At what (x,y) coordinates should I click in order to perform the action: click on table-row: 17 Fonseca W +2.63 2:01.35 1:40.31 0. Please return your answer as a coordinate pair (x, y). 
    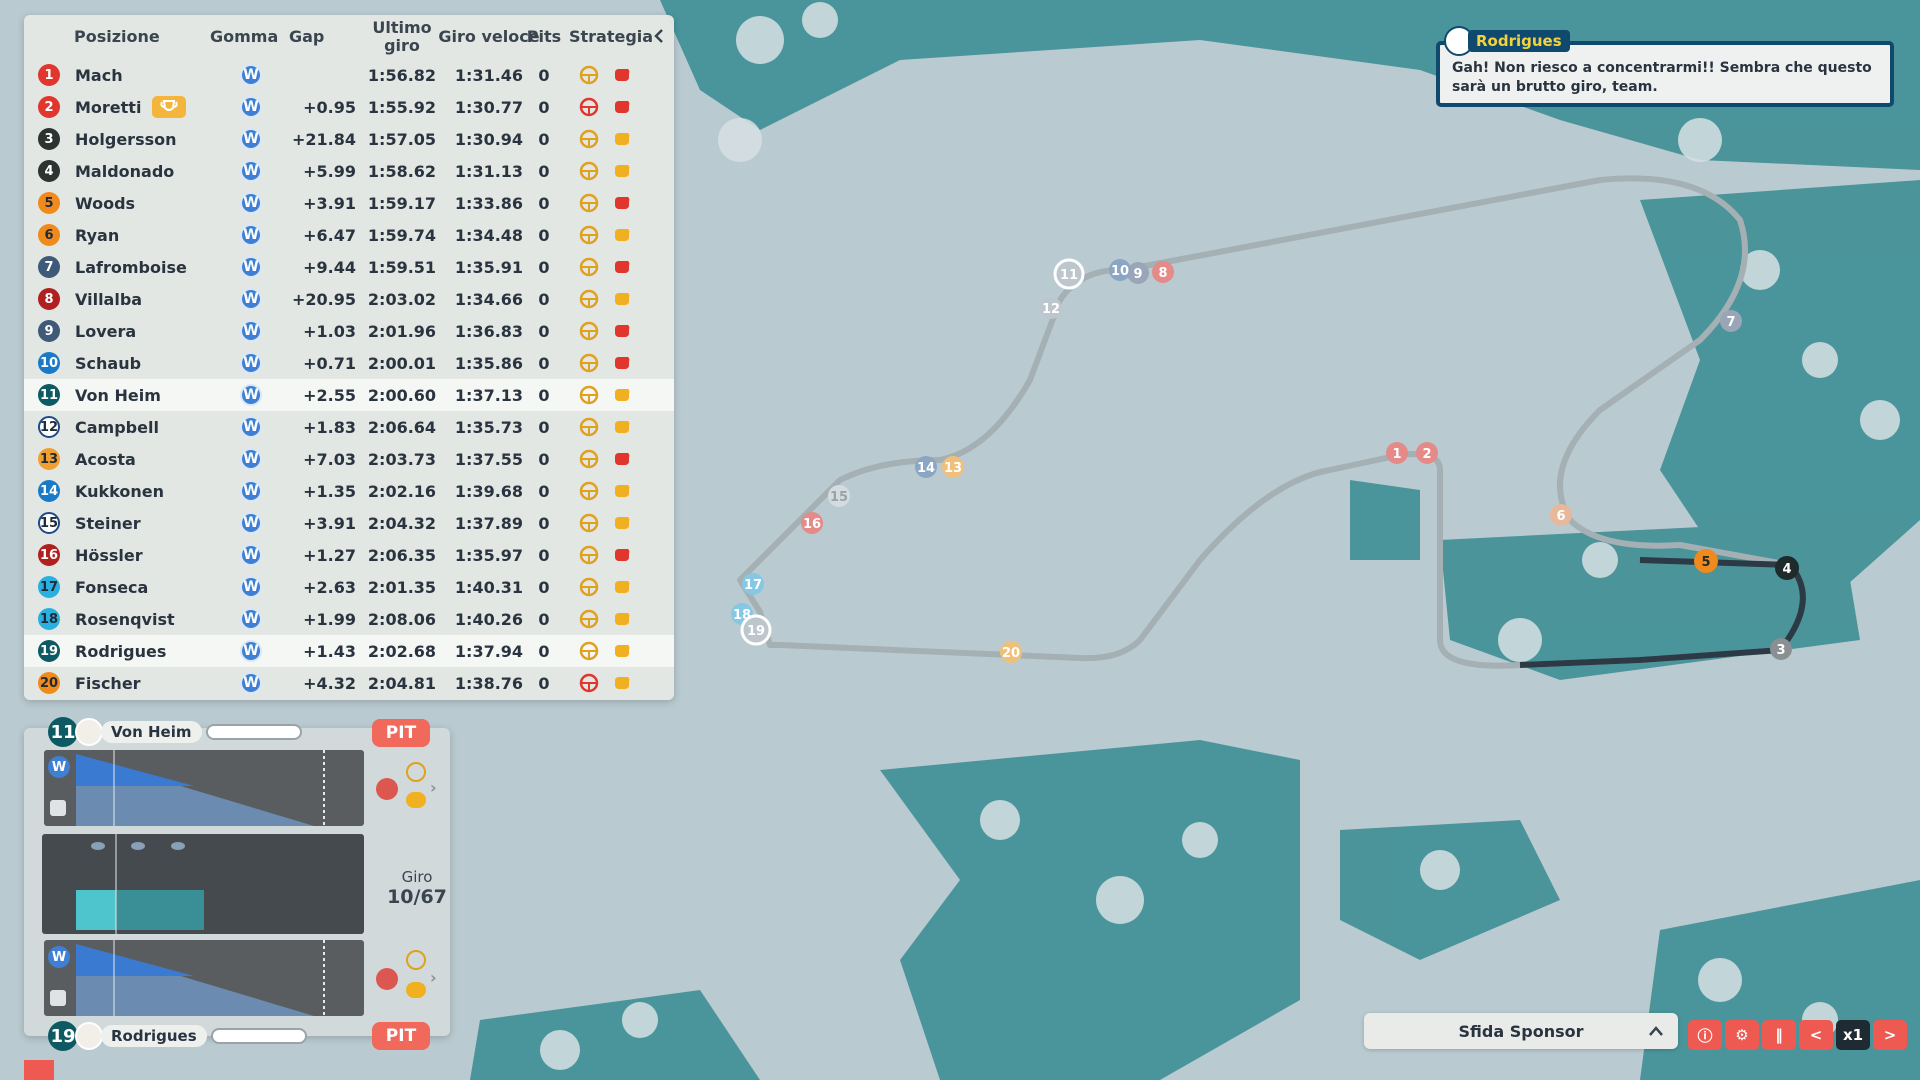
    Looking at the image, I should click on (349, 587).